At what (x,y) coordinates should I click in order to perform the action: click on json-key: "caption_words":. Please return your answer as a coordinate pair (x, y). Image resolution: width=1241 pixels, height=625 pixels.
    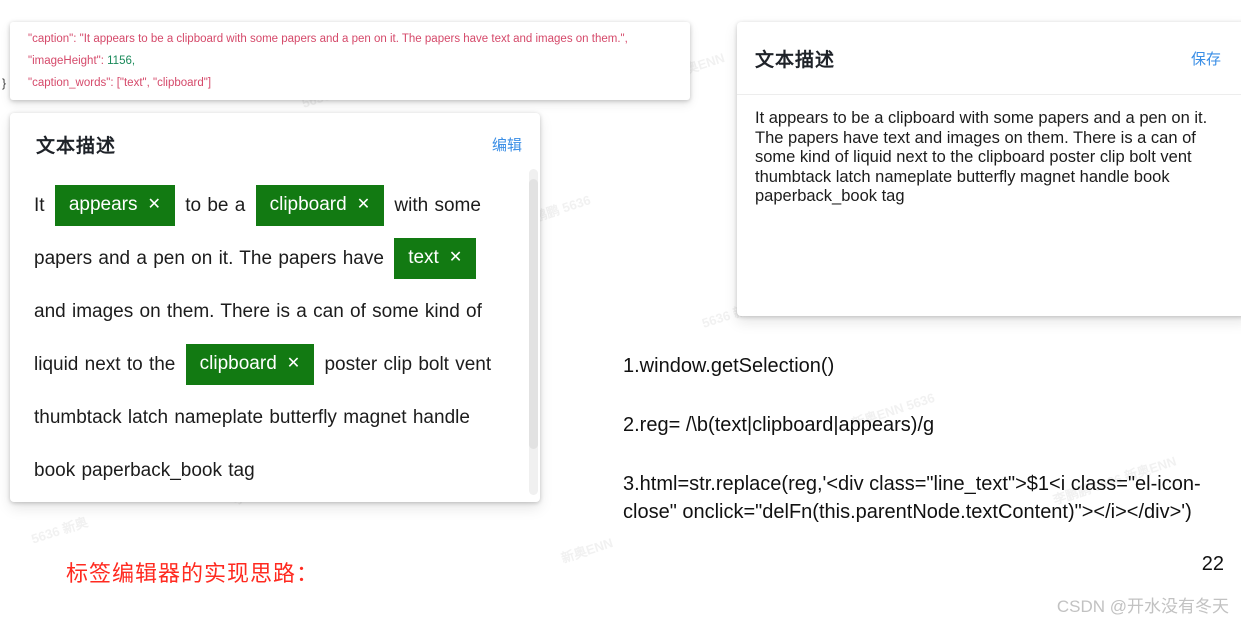
    Looking at the image, I should click on (71, 83).